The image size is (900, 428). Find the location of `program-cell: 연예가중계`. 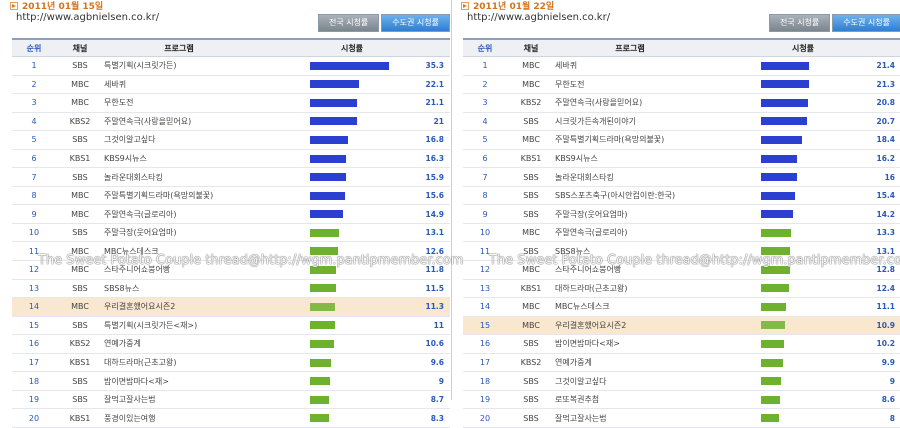

program-cell: 연예가중계 is located at coordinates (573, 363).